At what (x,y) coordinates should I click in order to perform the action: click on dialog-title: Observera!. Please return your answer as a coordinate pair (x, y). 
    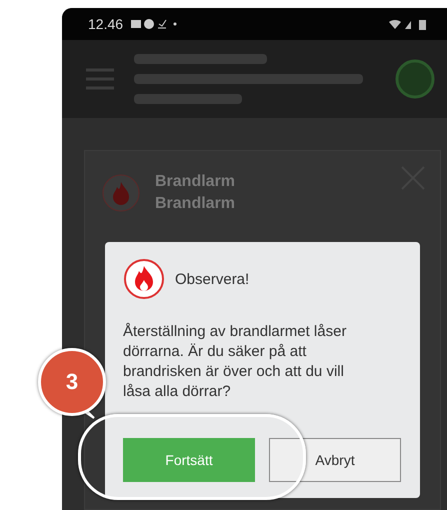
    Looking at the image, I should click on (212, 279).